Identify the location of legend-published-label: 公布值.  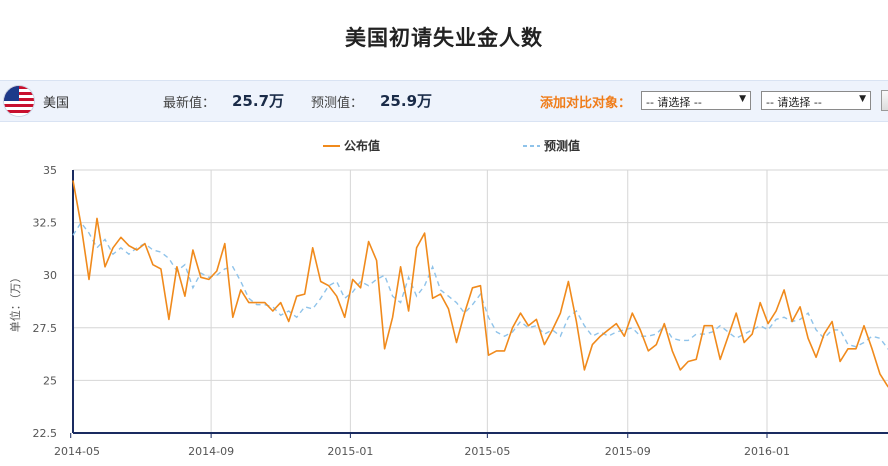
(362, 145).